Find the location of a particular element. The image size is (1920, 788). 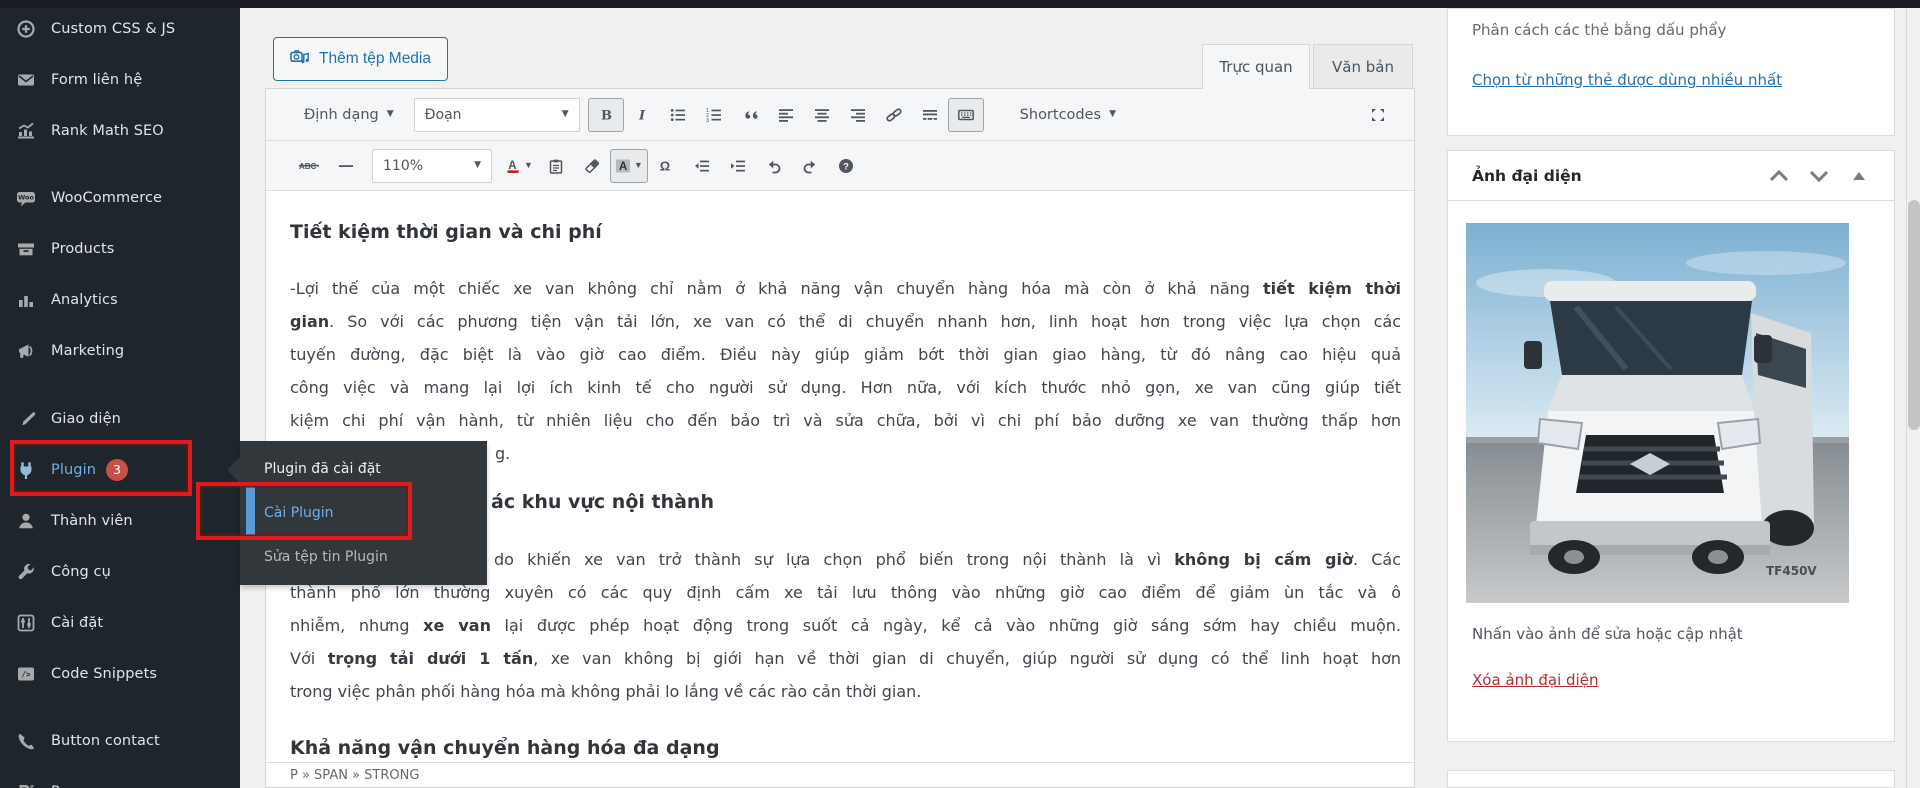

horizontal-rule-icon is located at coordinates (346, 166).